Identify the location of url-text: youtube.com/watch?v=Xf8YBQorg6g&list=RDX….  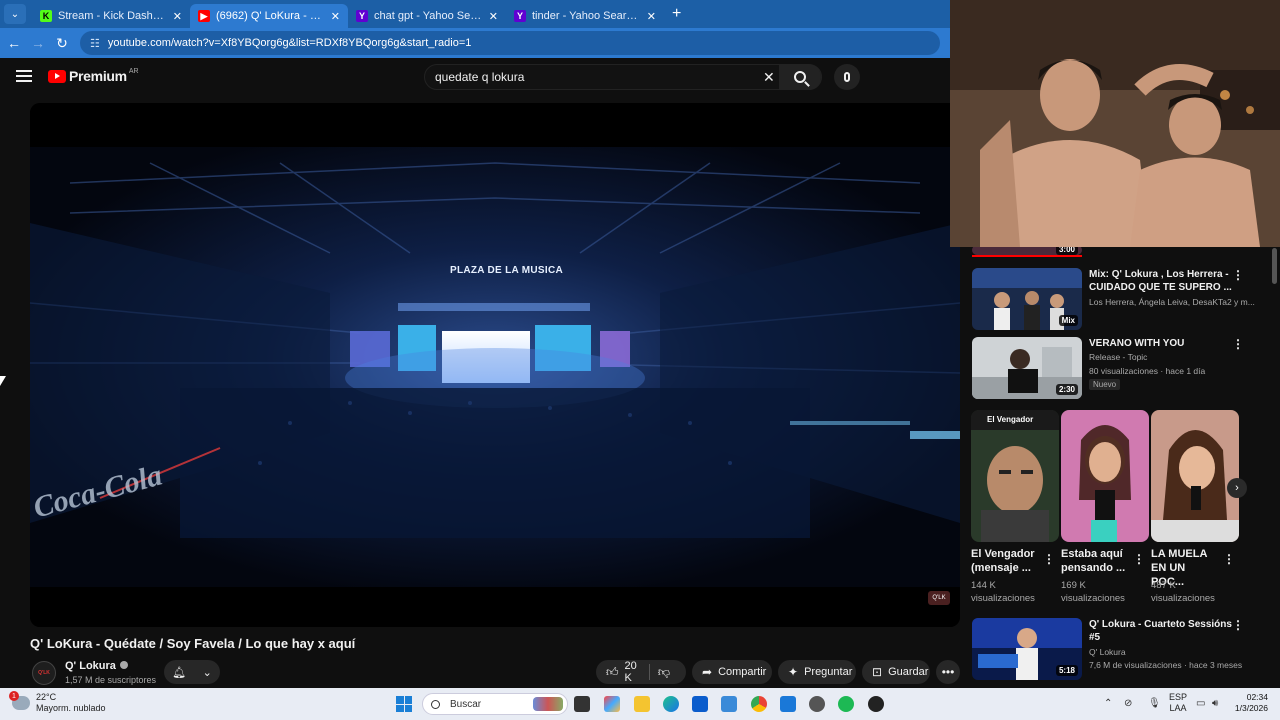
(289, 43).